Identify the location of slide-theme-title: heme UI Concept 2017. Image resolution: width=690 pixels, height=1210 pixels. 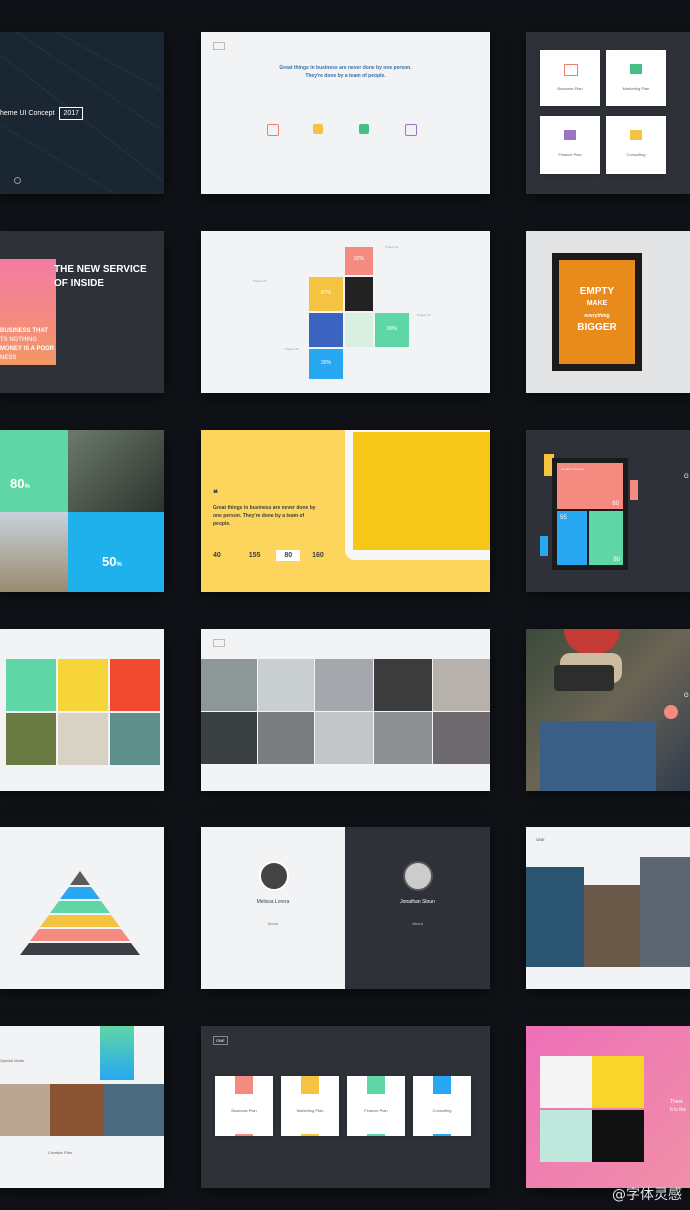
(82, 113).